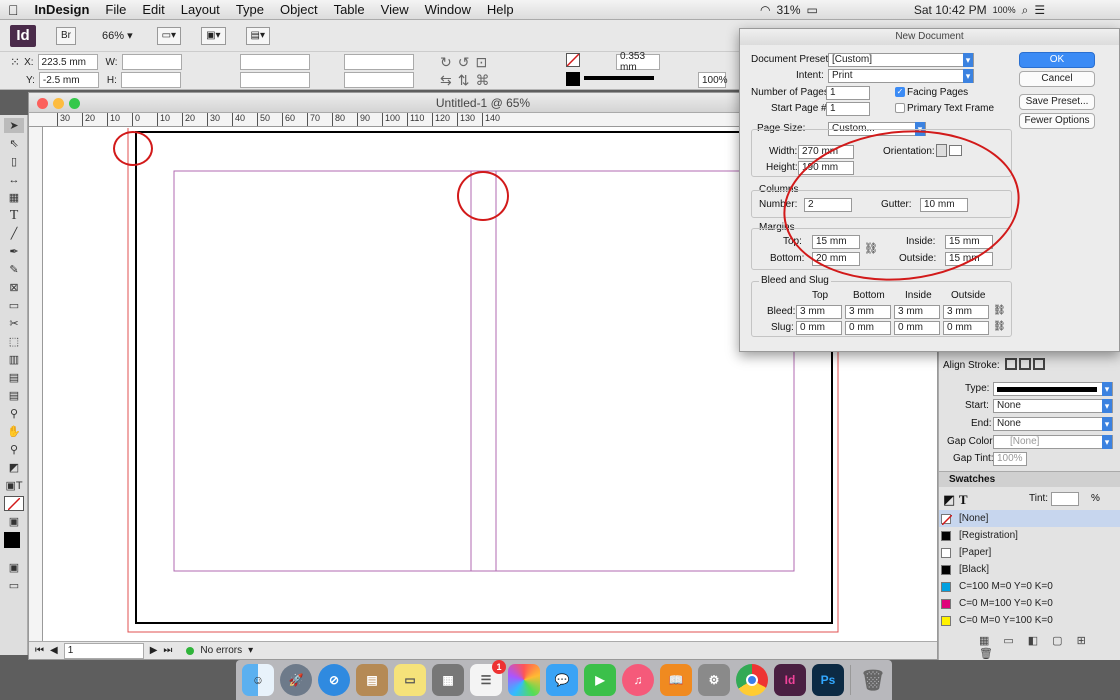  I want to click on selection-tool-icon: ➤, so click(14, 125).